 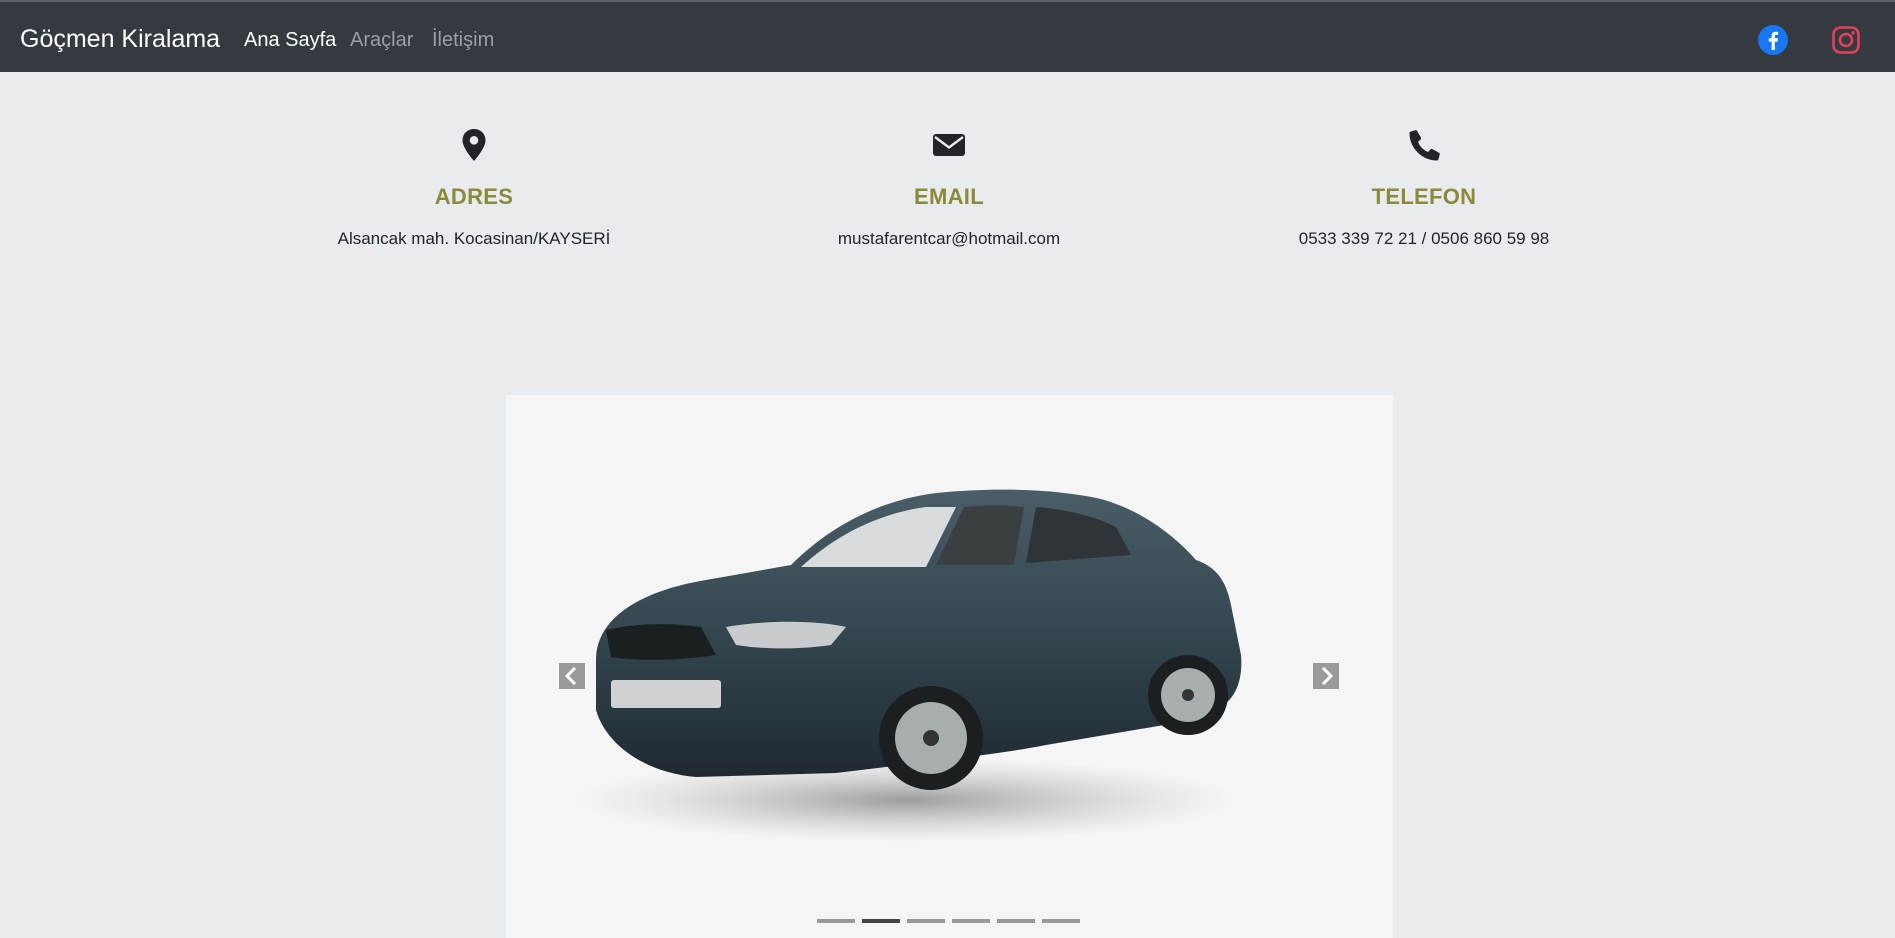 I want to click on phone-value: 0533 339 72 21 / 0506 860 59 98, so click(x=1424, y=239).